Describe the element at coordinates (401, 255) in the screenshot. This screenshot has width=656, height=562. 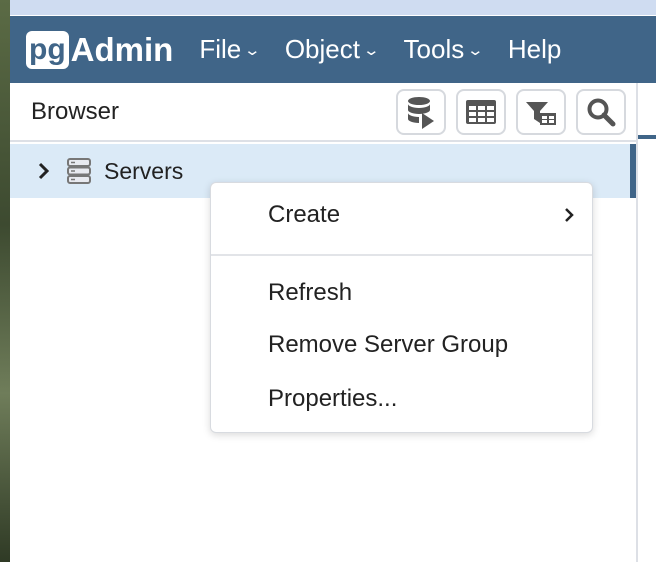
I see `menu-divider` at that location.